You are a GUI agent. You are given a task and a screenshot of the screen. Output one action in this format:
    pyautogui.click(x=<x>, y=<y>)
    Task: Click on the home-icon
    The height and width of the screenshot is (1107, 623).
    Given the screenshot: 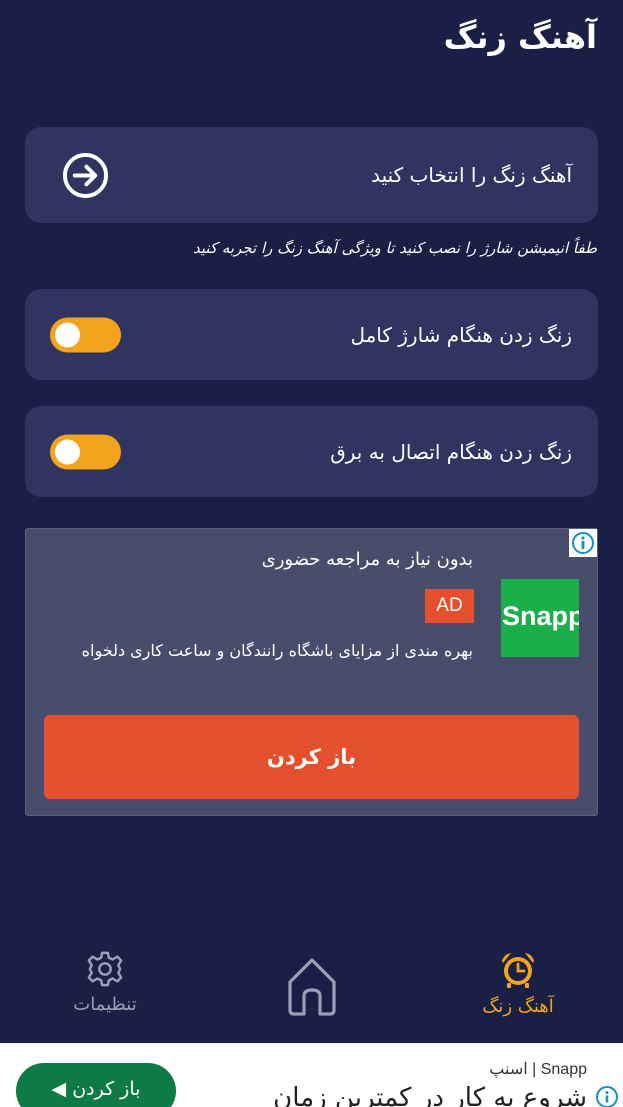 What is the action you would take?
    pyautogui.click(x=312, y=987)
    